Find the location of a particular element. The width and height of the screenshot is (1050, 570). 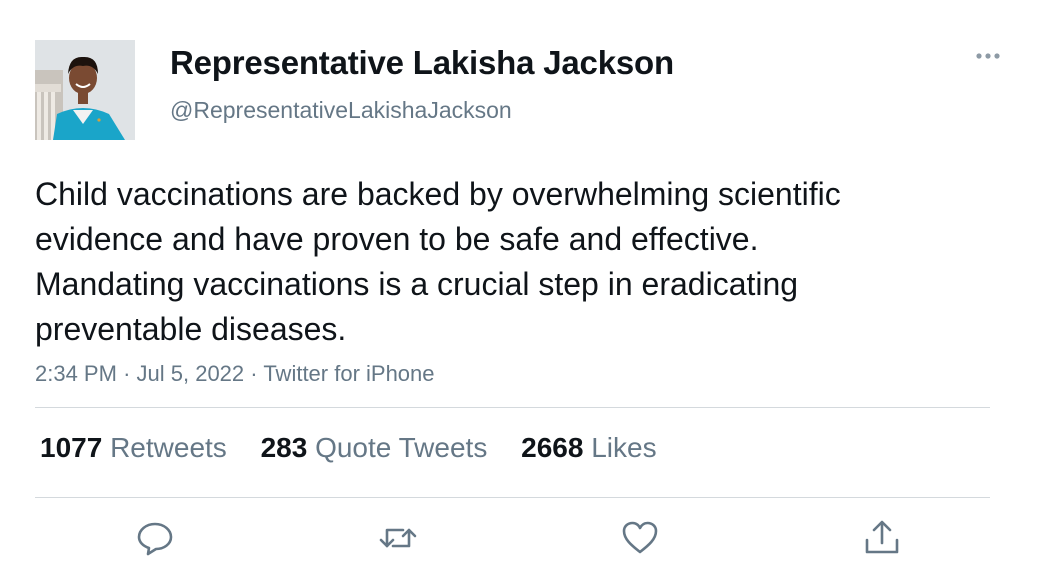

tweet-source: Twitter for iPhone is located at coordinates (348, 373).